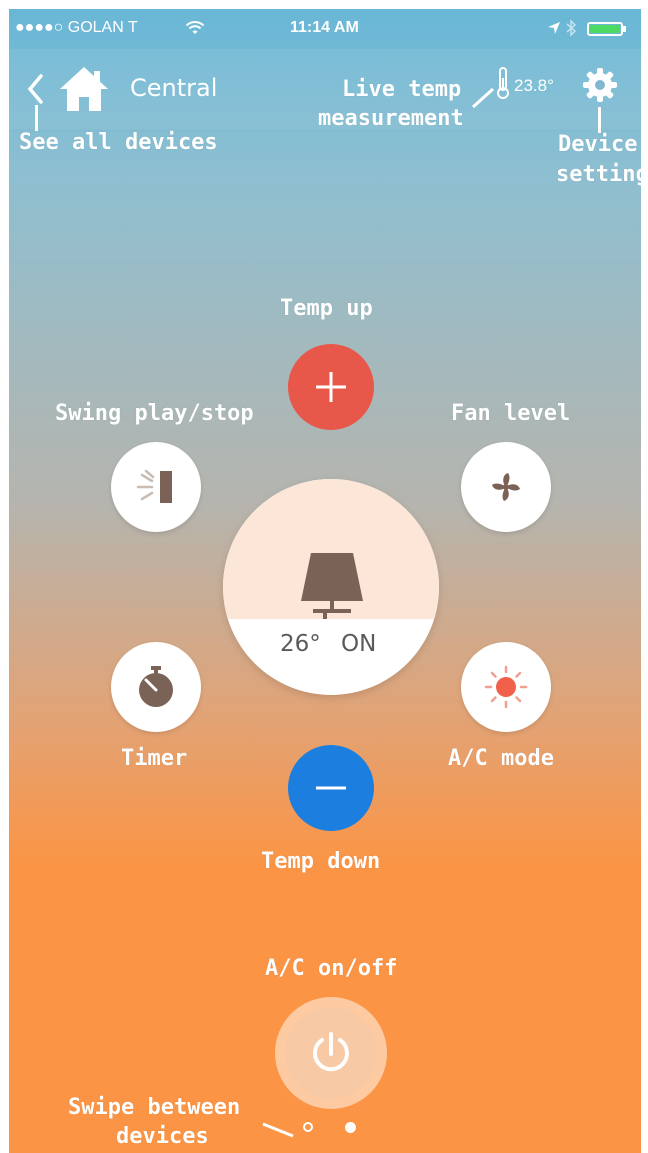 This screenshot has height=1153, width=648. What do you see at coordinates (605, 29) in the screenshot?
I see `battery-icon` at bounding box center [605, 29].